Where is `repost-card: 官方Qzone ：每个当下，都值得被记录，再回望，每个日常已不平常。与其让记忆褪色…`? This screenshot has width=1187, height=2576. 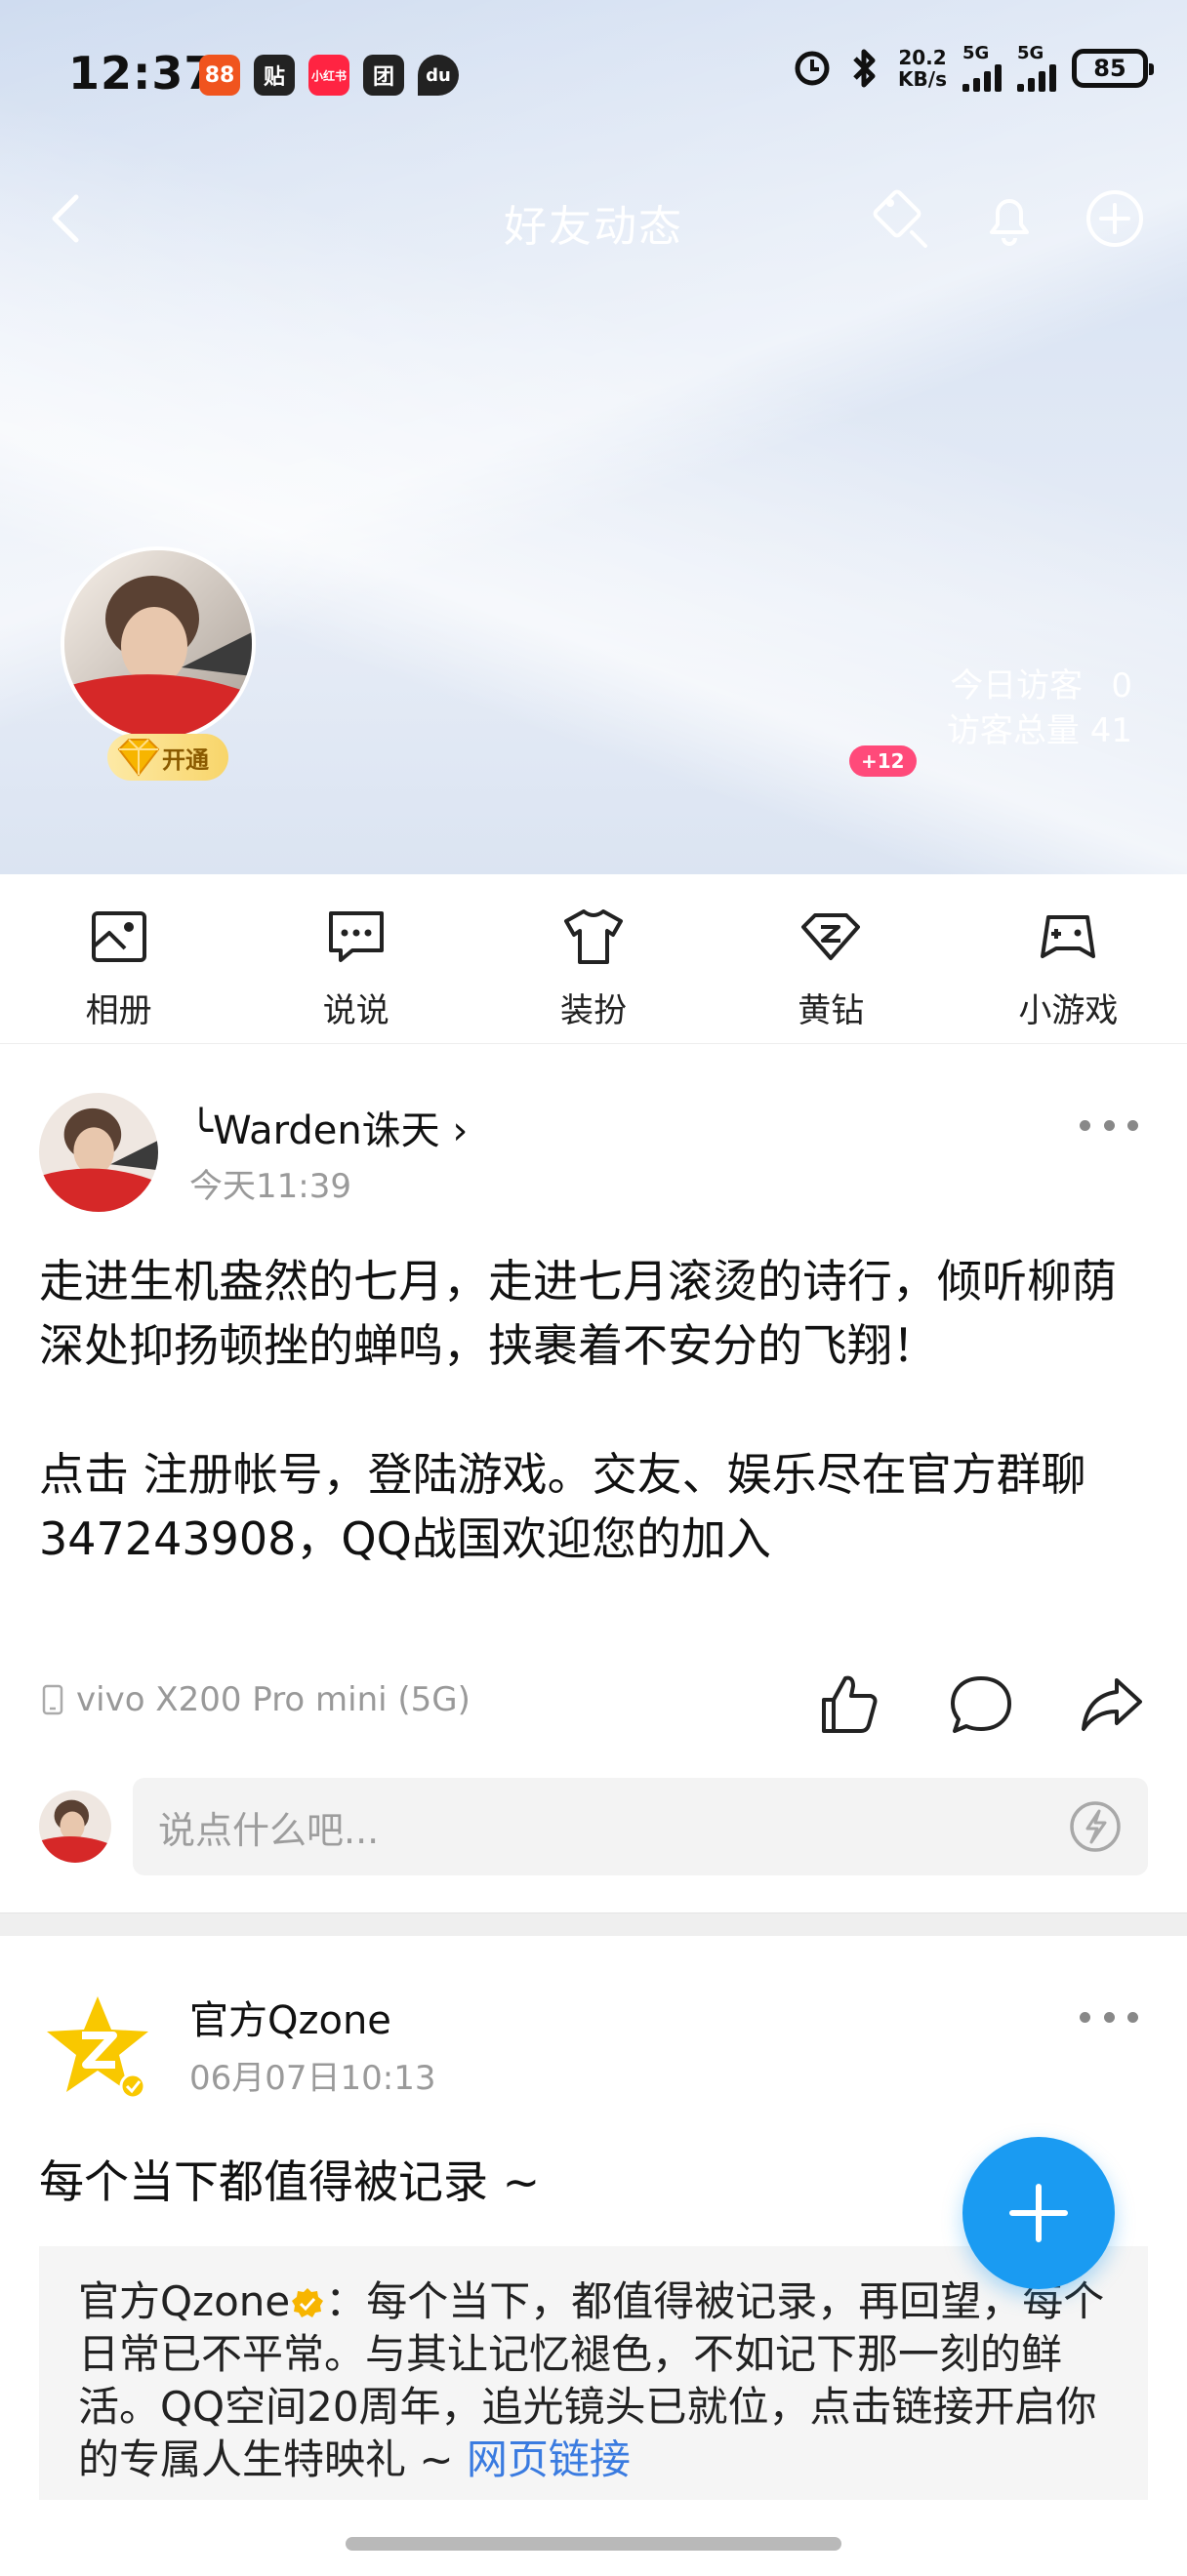
repost-card: 官方Qzone ：每个当下，都值得被记录，再回望，每个日常已不平常。与其让记忆褪色… is located at coordinates (593, 2373).